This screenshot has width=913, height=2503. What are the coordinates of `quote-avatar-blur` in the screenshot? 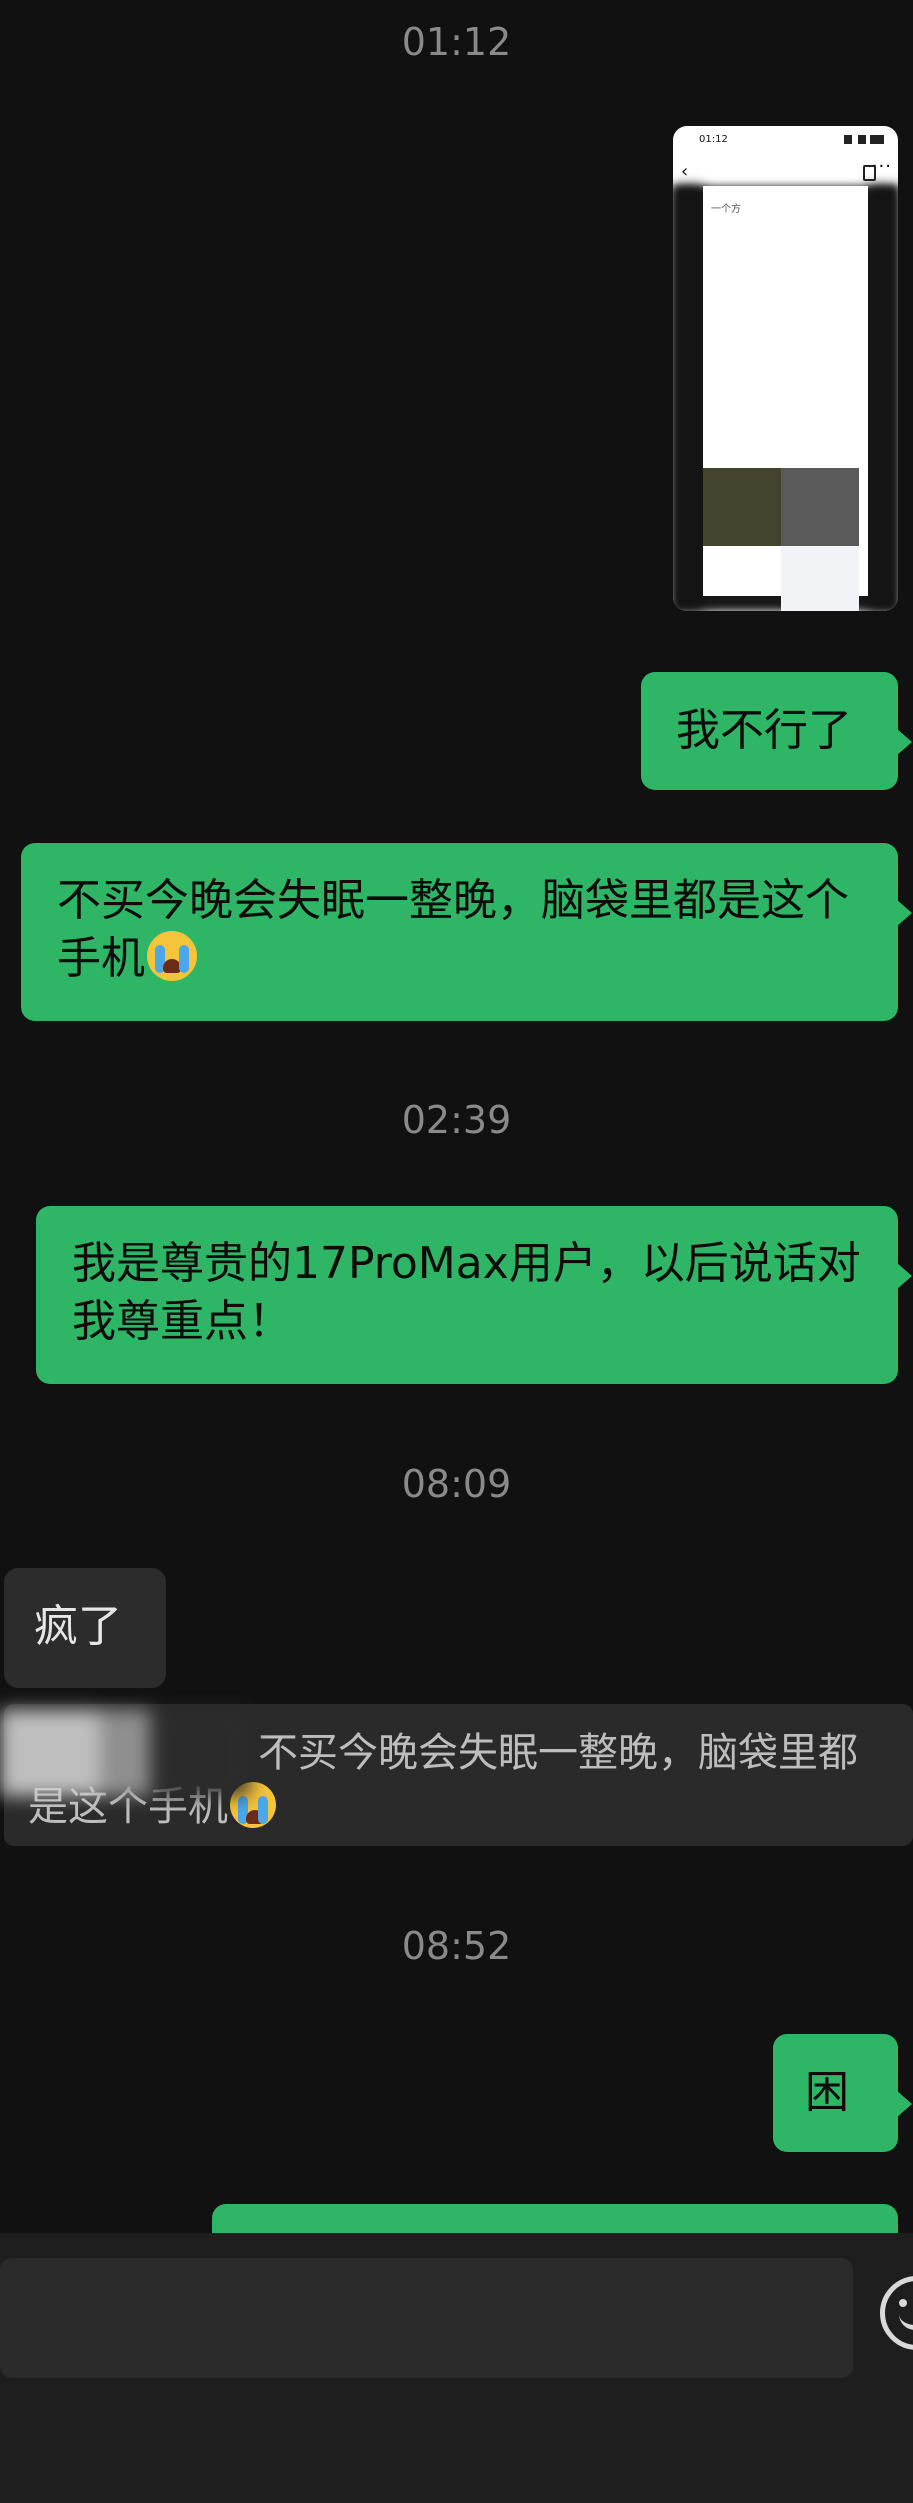 It's located at (125, 1753).